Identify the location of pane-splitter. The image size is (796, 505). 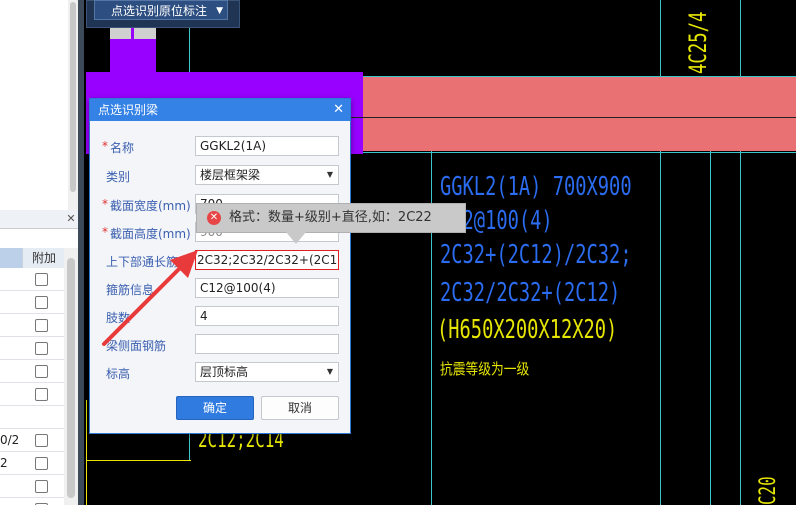
(81, 252).